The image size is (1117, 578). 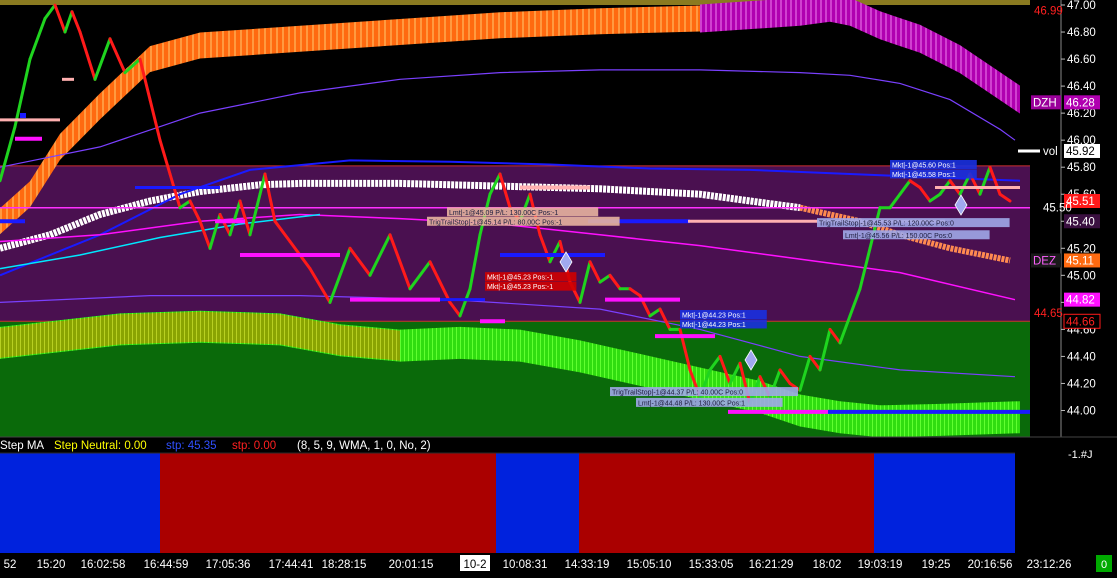 What do you see at coordinates (898, 236) in the screenshot?
I see `order-tag-text: Lmt|-1@45.56 P/L: 150.00C Pos:0` at bounding box center [898, 236].